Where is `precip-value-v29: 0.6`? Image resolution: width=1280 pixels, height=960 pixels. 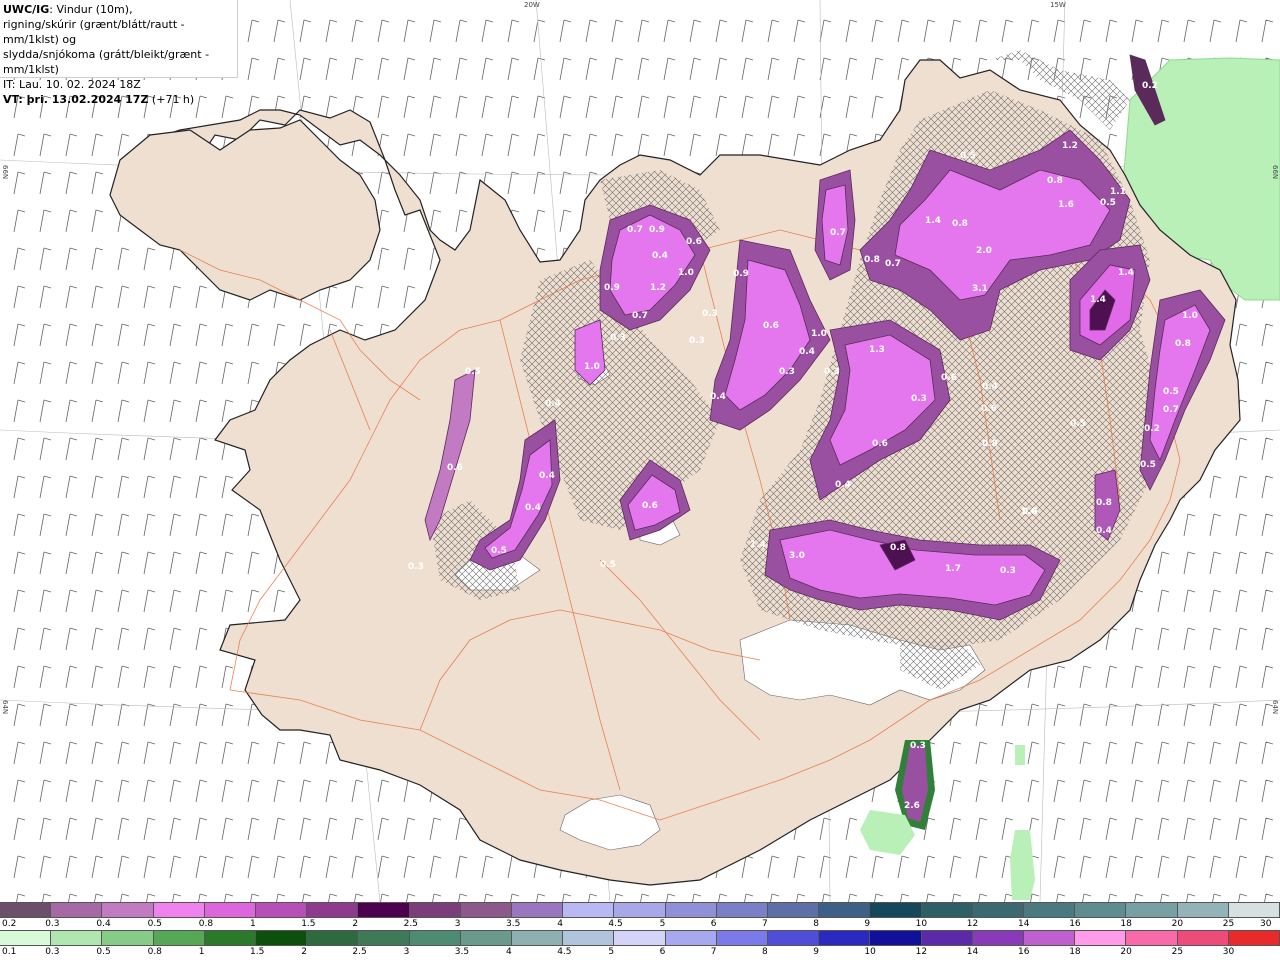 precip-value-v29: 0.6 is located at coordinates (694, 242).